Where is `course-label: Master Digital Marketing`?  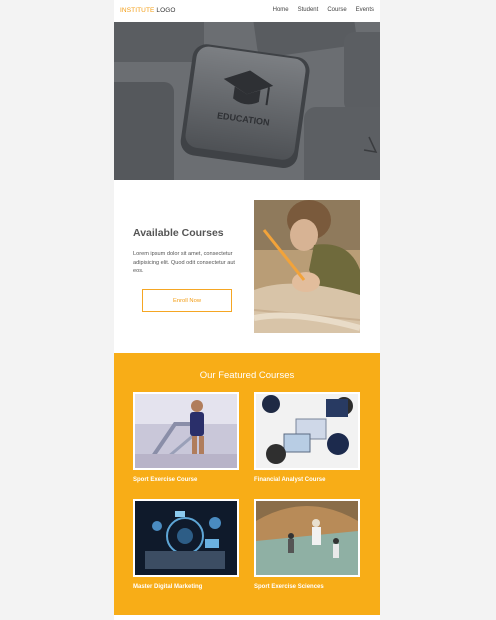
course-label: Master Digital Marketing is located at coordinates (193, 587).